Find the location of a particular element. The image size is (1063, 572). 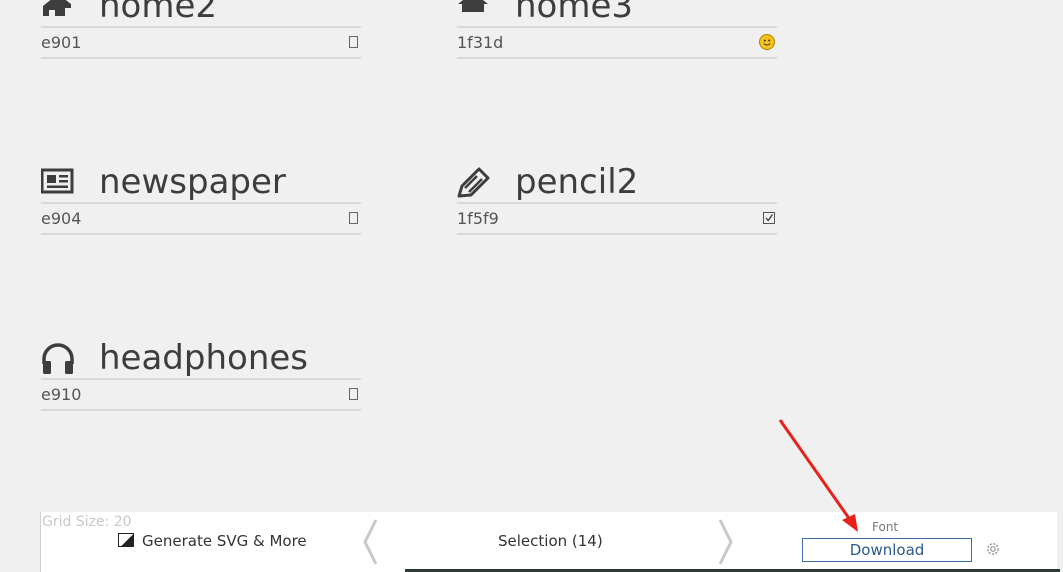

glyph-card-pencil2: pencil2 1f5f9 is located at coordinates (617, 198).